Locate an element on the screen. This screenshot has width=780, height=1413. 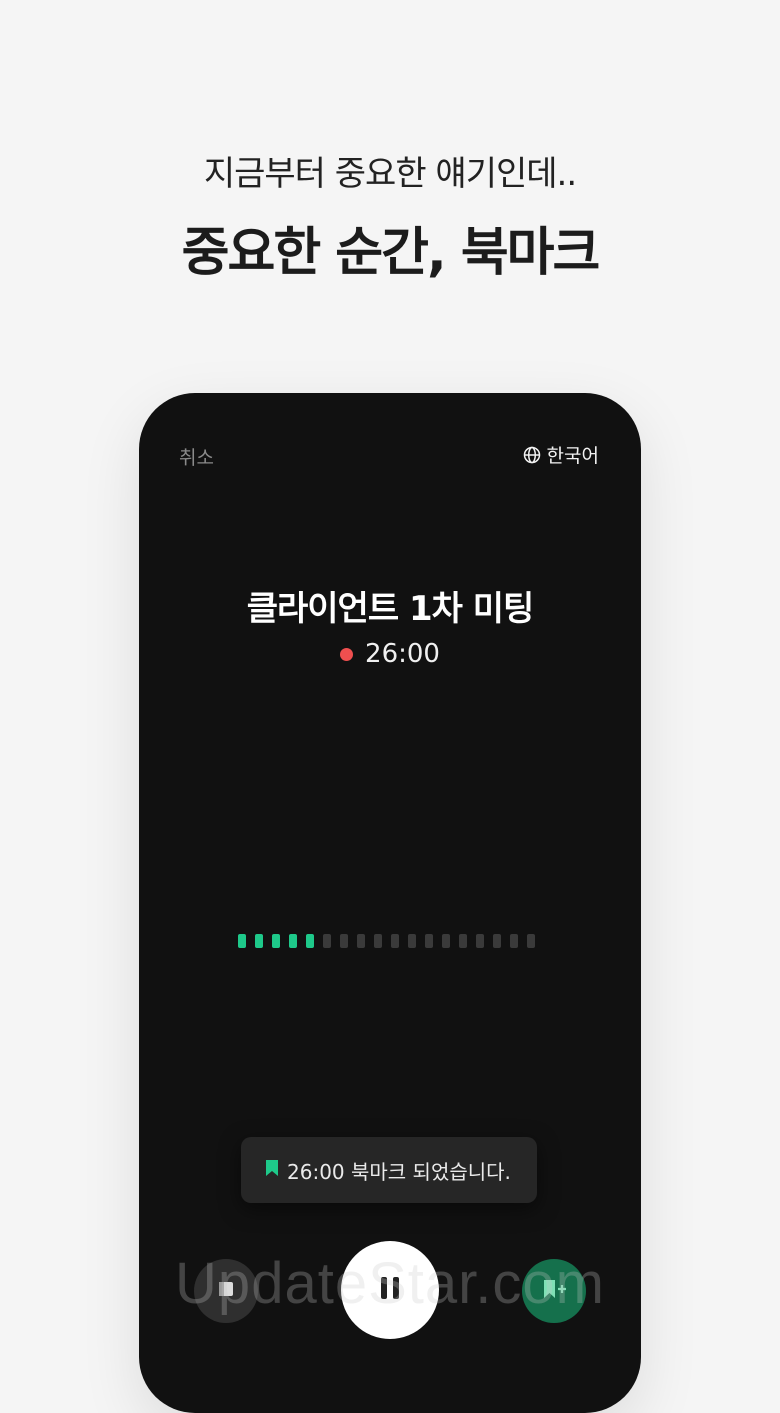
elapsed-time: 26:00 is located at coordinates (402, 654).